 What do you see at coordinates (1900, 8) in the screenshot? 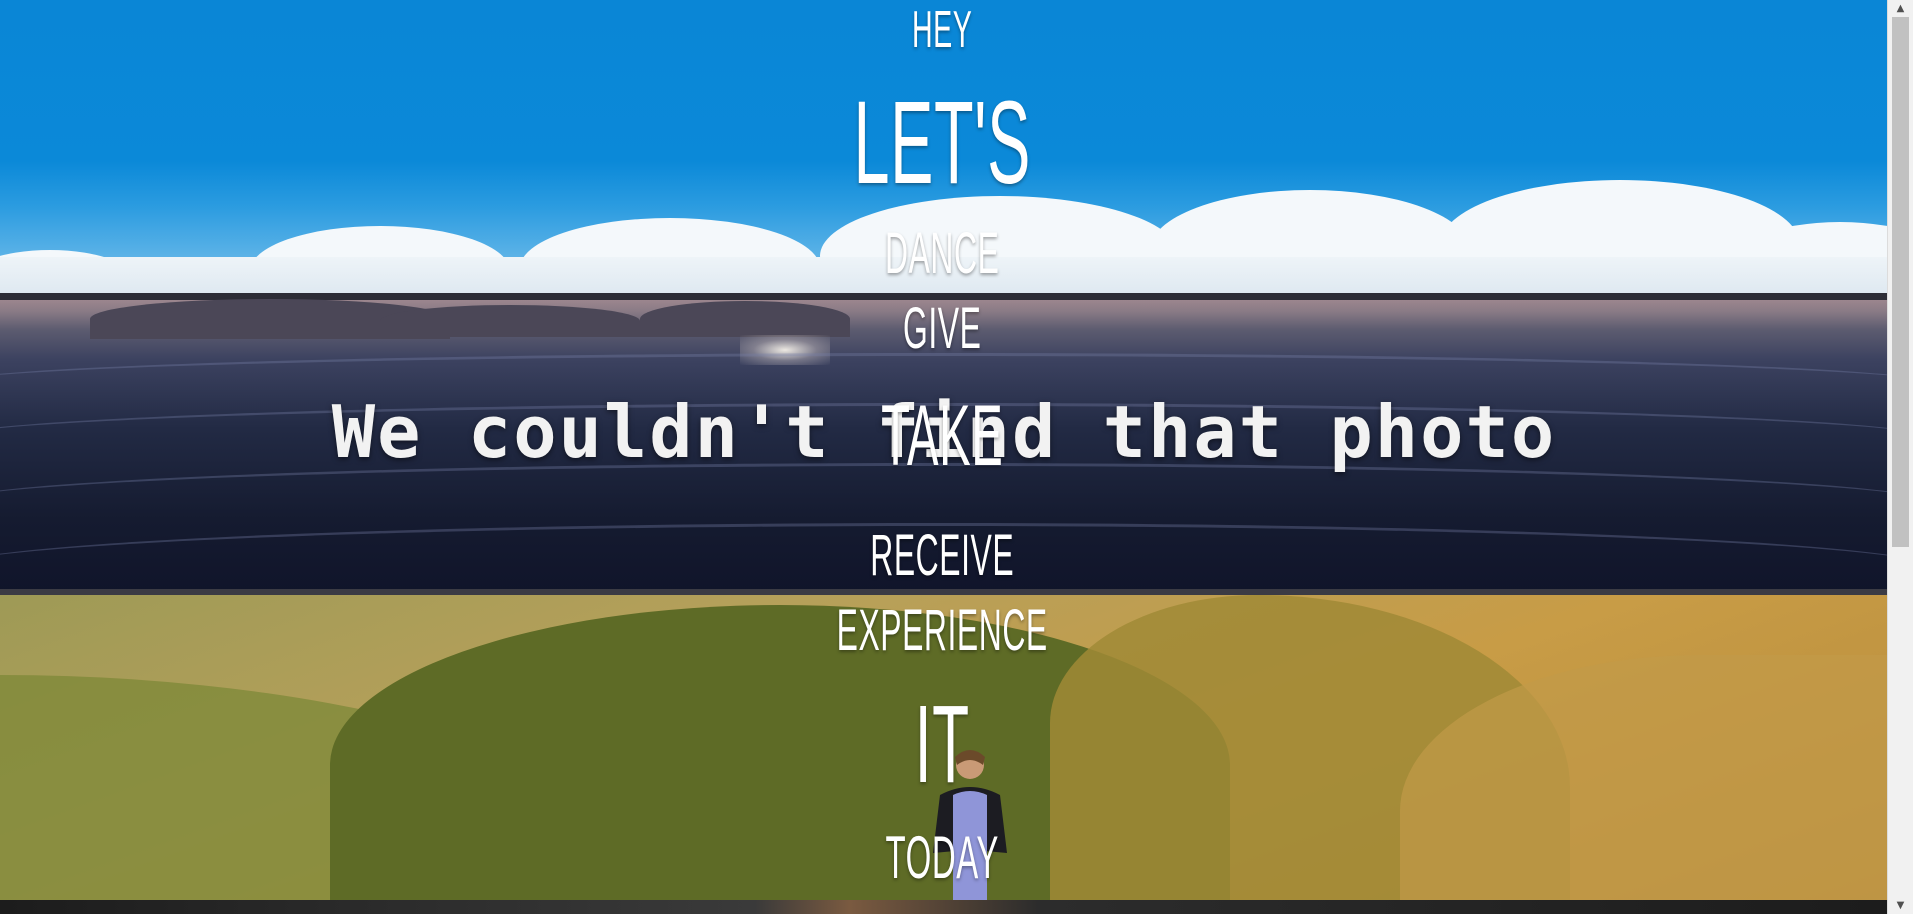
I see `scroll-up-arrow-icon: ▲` at bounding box center [1900, 8].